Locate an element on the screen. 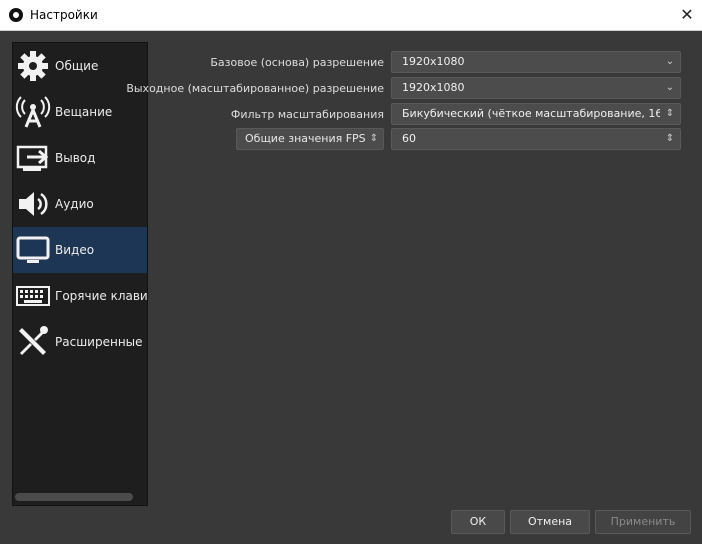 The image size is (702, 544). keyboard-icon is located at coordinates (33, 296).